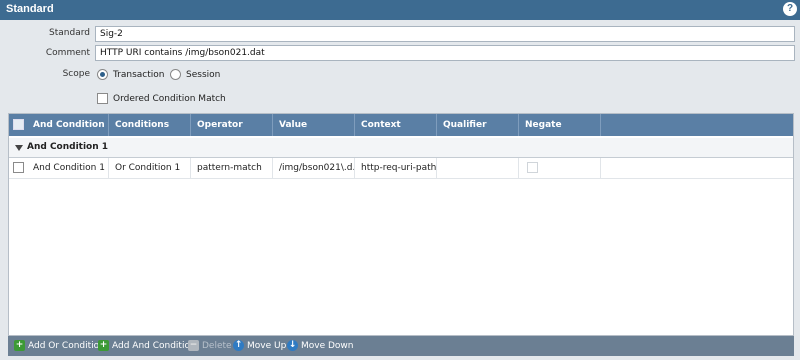 The image size is (800, 360). Describe the element at coordinates (203, 75) in the screenshot. I see `scope-session-label: Session` at that location.